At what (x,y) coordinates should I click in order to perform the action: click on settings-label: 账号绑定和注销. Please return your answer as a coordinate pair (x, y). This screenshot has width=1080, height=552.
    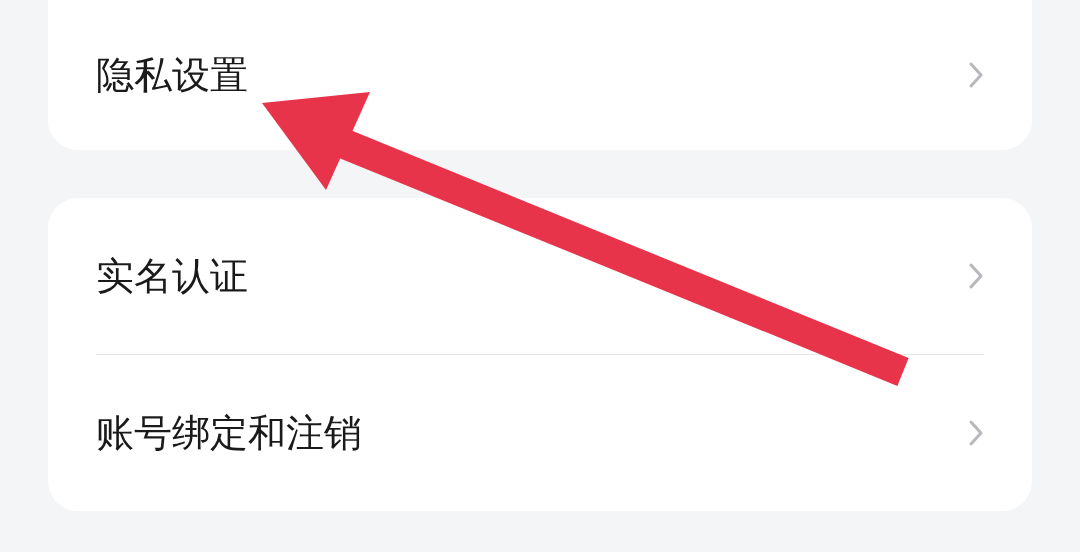
    Looking at the image, I should click on (229, 433).